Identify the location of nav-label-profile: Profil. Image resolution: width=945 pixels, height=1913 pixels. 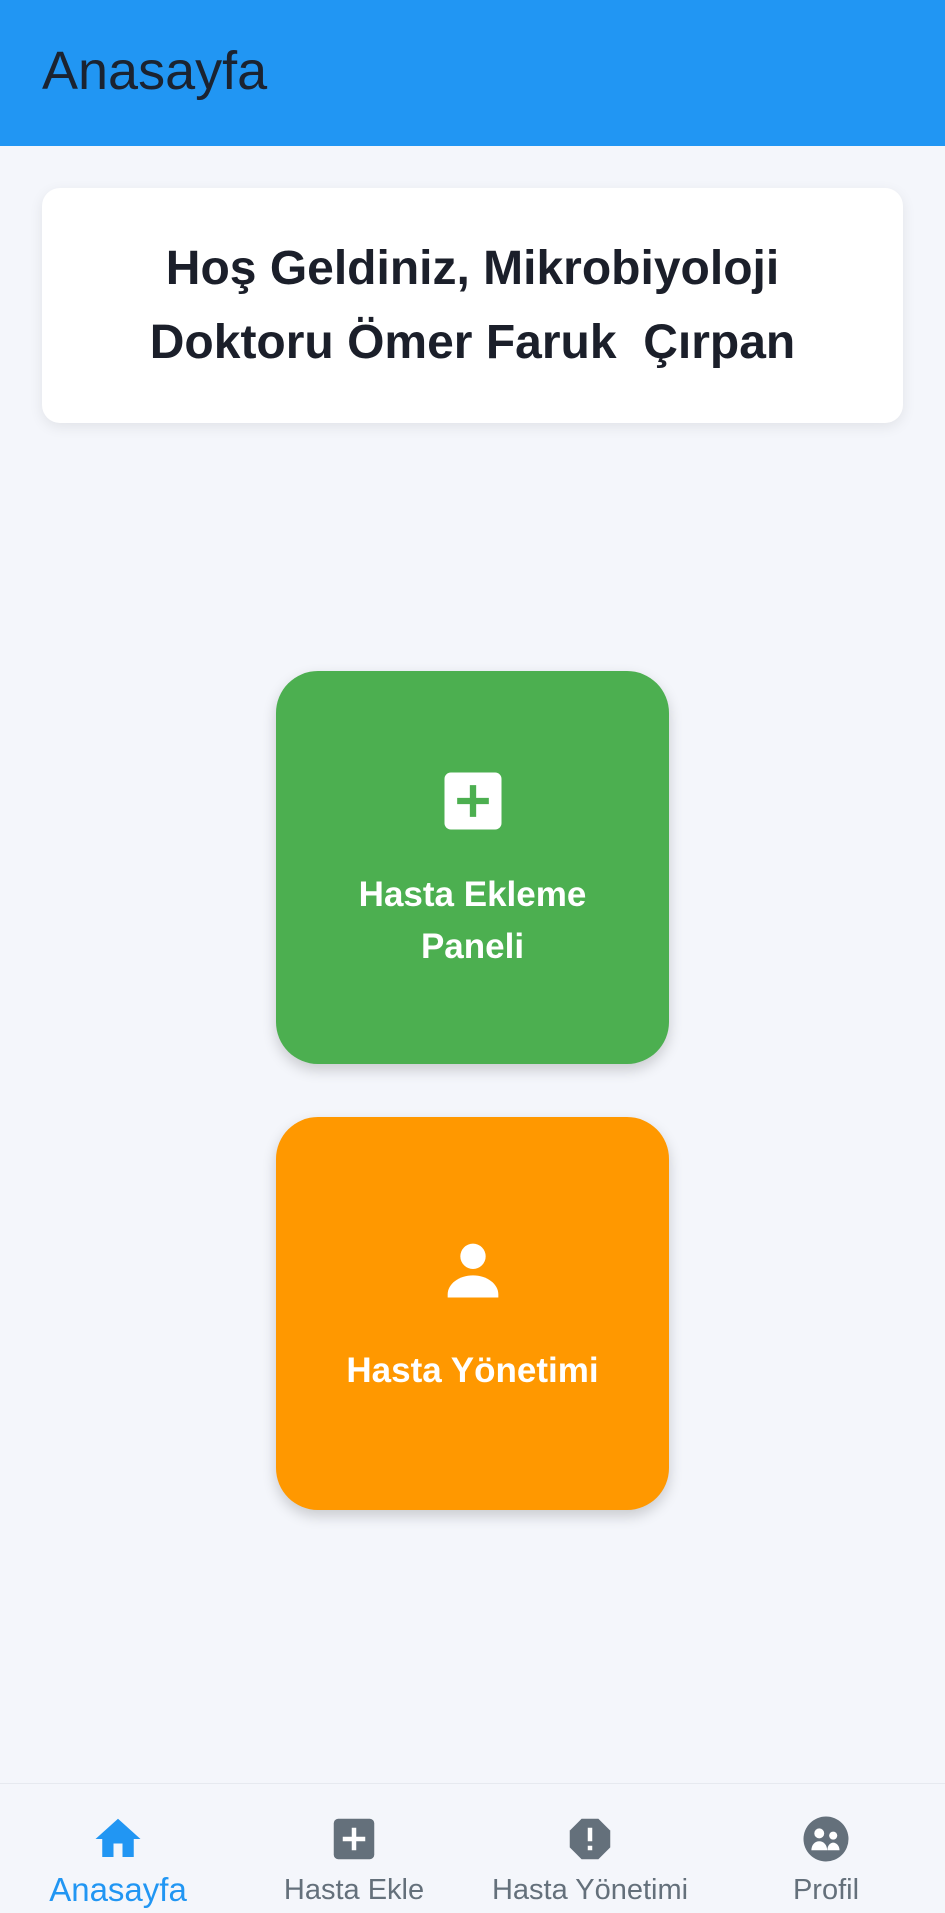
(826, 1890).